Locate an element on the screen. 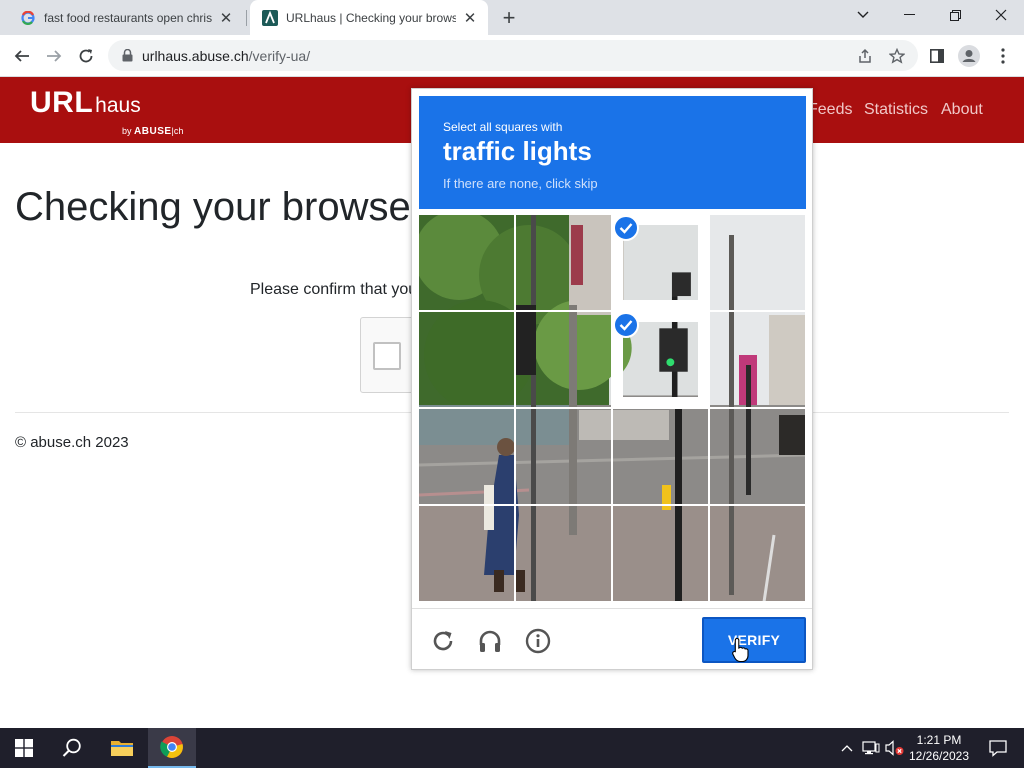 Image resolution: width=1024 pixels, height=768 pixels. clock-time: 1:21 PM is located at coordinates (939, 740).